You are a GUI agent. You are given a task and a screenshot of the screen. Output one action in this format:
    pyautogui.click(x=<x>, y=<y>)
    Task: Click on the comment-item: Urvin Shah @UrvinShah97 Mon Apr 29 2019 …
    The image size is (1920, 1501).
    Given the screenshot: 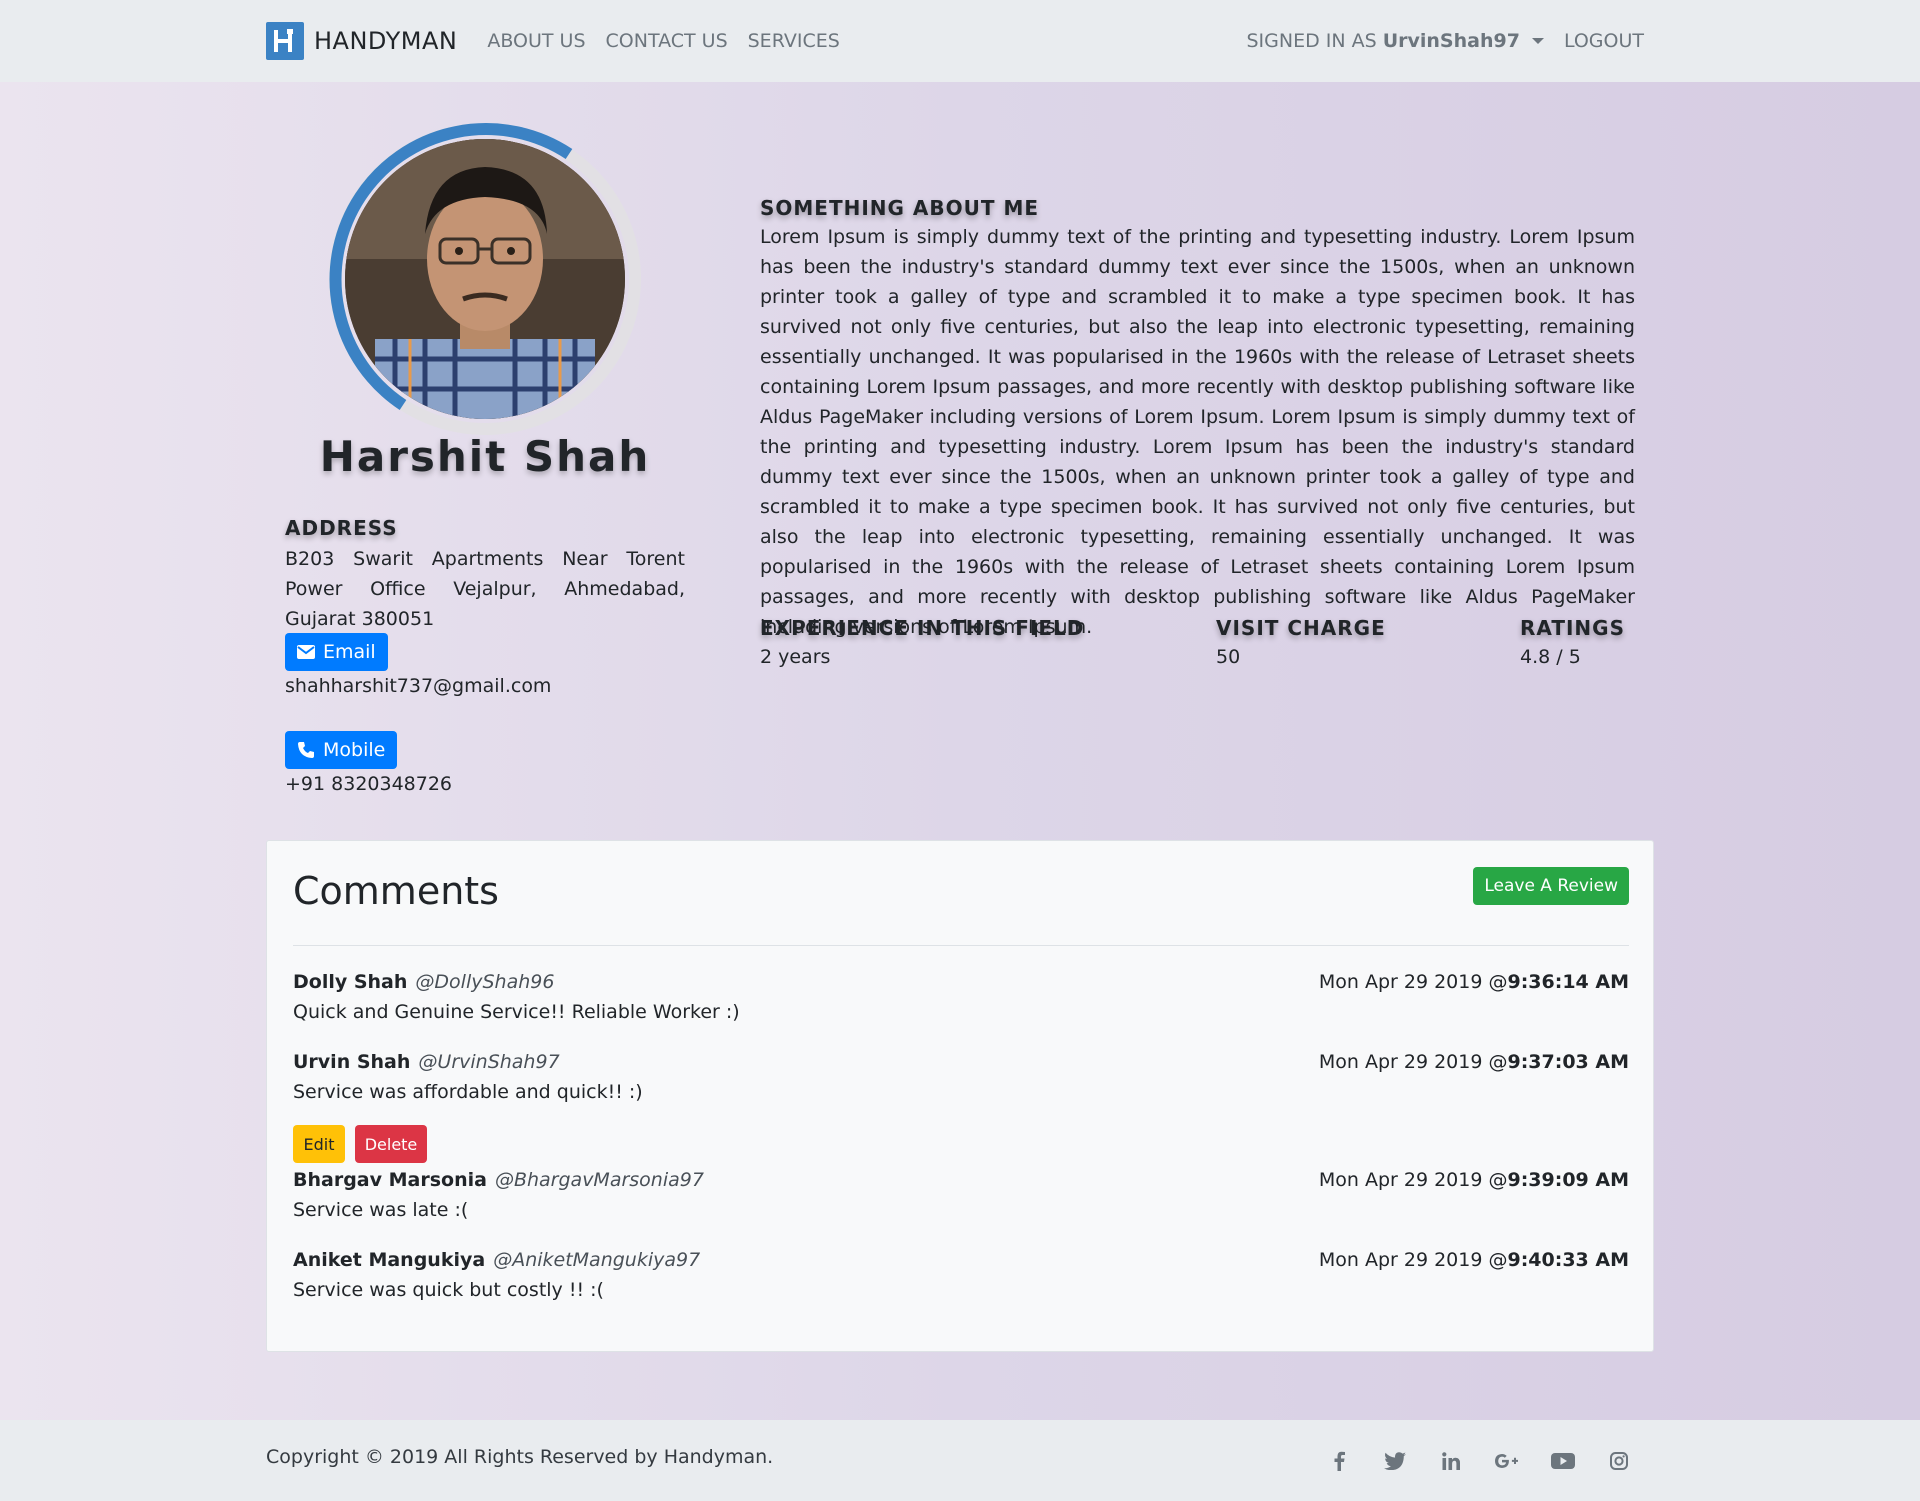 What is the action you would take?
    pyautogui.click(x=961, y=1077)
    